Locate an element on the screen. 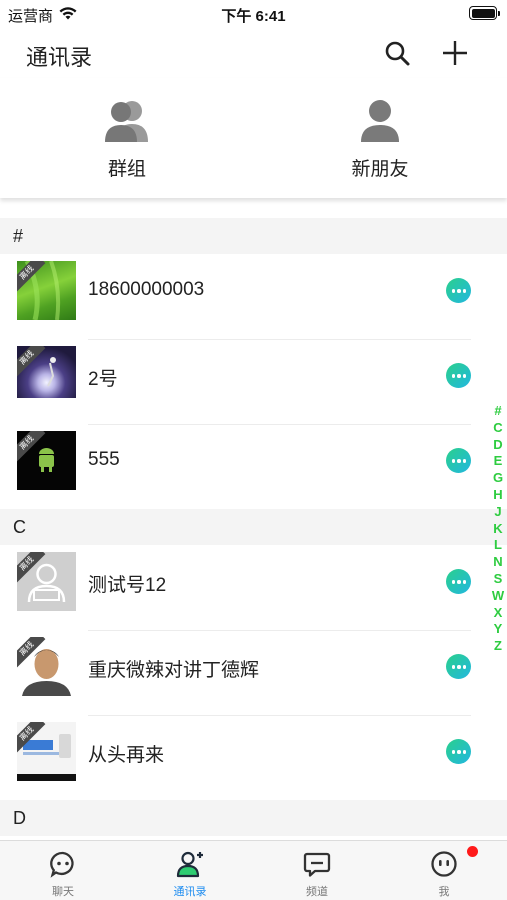 The width and height of the screenshot is (507, 900). contact-name: 18600000003 is located at coordinates (146, 289).